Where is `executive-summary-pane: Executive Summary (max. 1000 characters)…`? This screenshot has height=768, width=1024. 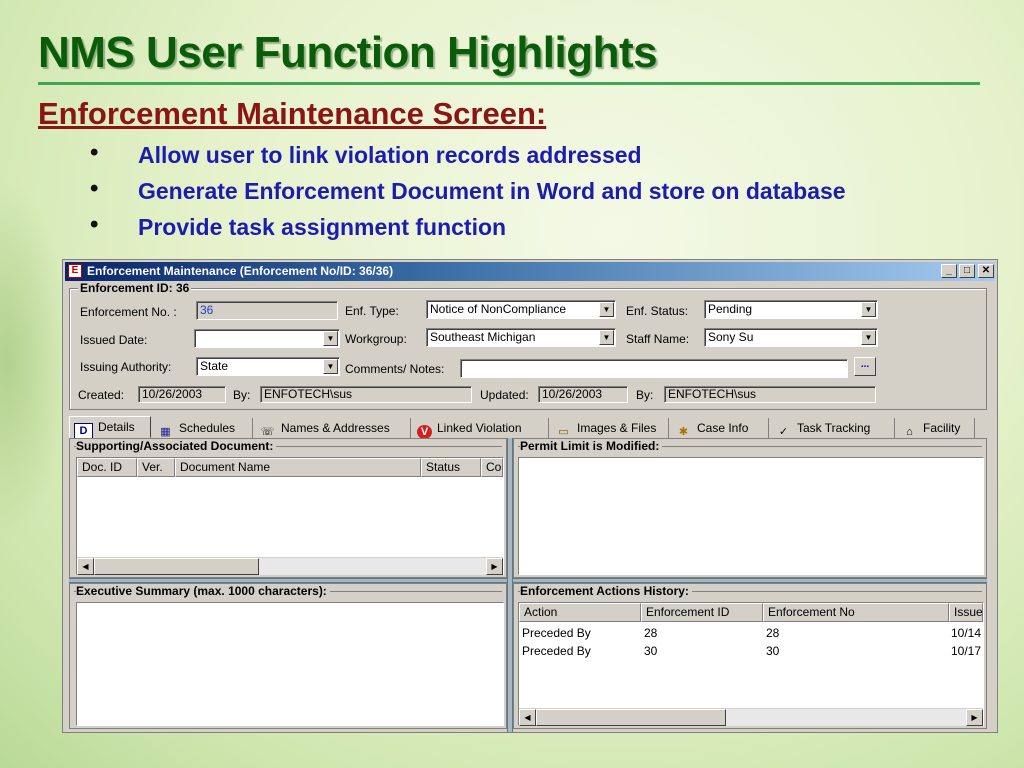 executive-summary-pane: Executive Summary (max. 1000 characters)… is located at coordinates (288, 656).